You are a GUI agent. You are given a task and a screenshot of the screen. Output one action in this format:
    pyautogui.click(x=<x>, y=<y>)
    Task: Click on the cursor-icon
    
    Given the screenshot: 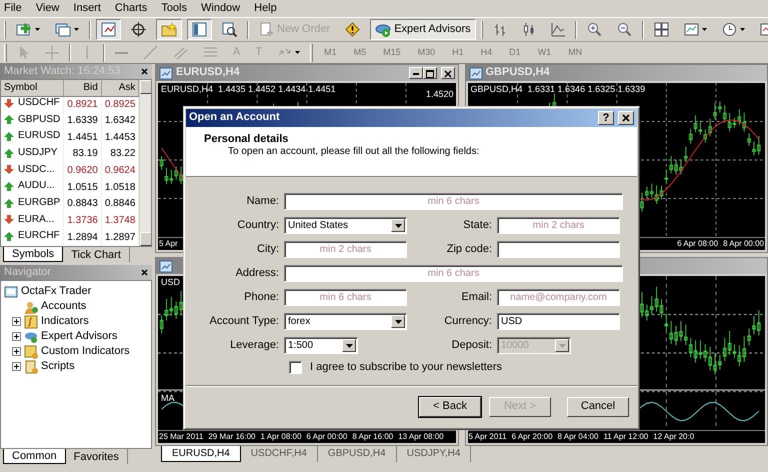 What is the action you would take?
    pyautogui.click(x=23, y=52)
    